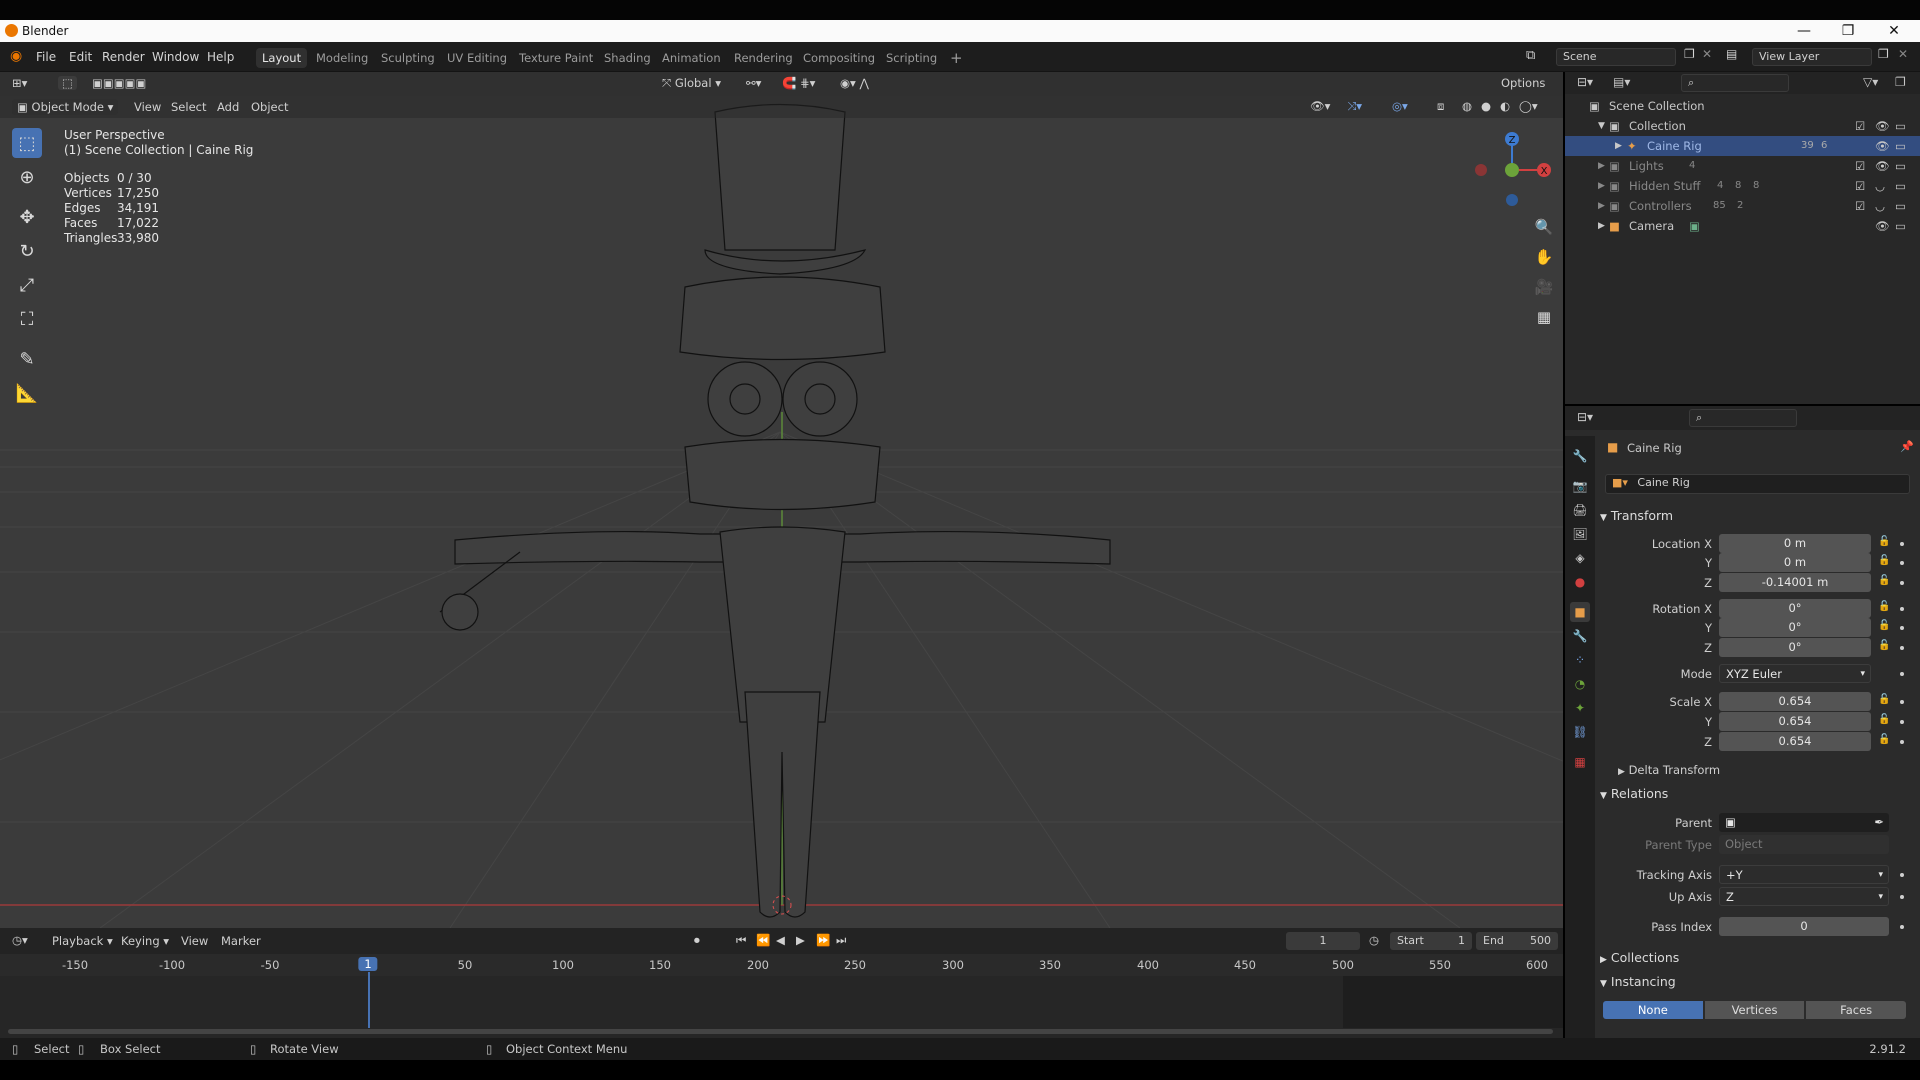  I want to click on rotation-x-field: 0°, so click(1795, 608).